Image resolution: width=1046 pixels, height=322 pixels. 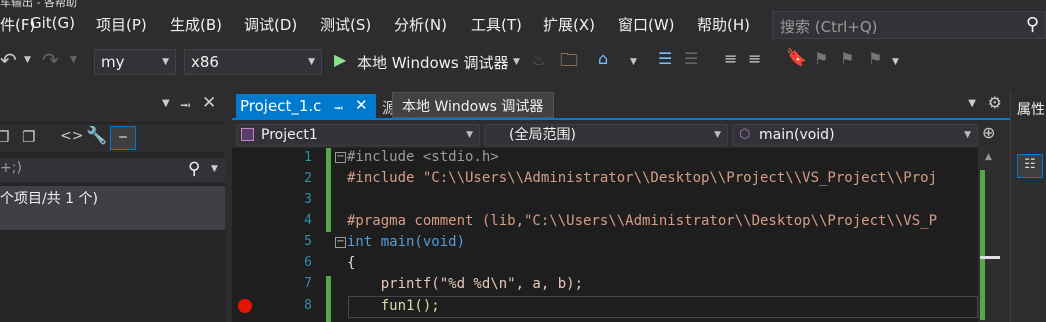 What do you see at coordinates (166, 103) in the screenshot?
I see `panel-menu-icon: ▼` at bounding box center [166, 103].